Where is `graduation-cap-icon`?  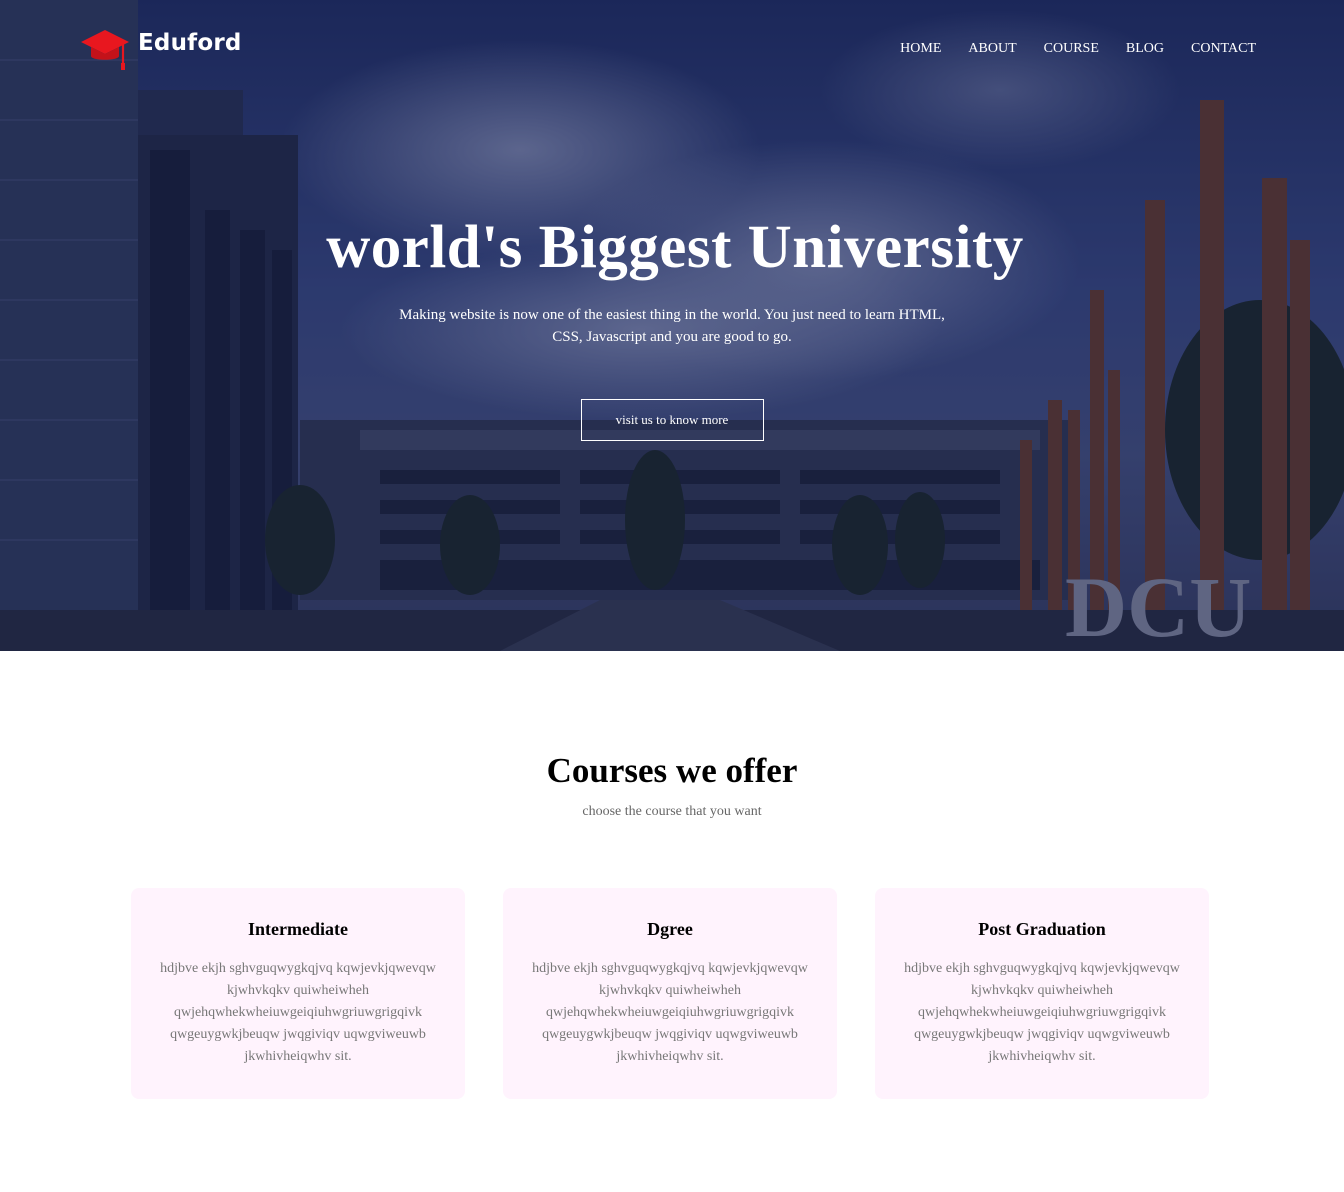 graduation-cap-icon is located at coordinates (105, 50).